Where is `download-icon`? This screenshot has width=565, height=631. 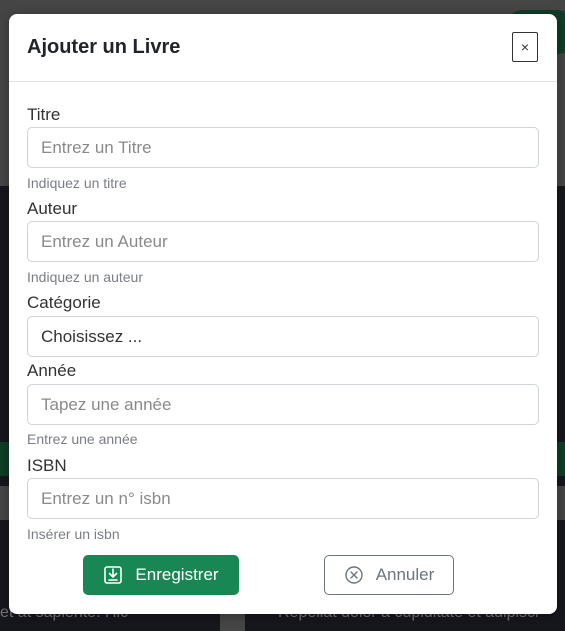 download-icon is located at coordinates (113, 575).